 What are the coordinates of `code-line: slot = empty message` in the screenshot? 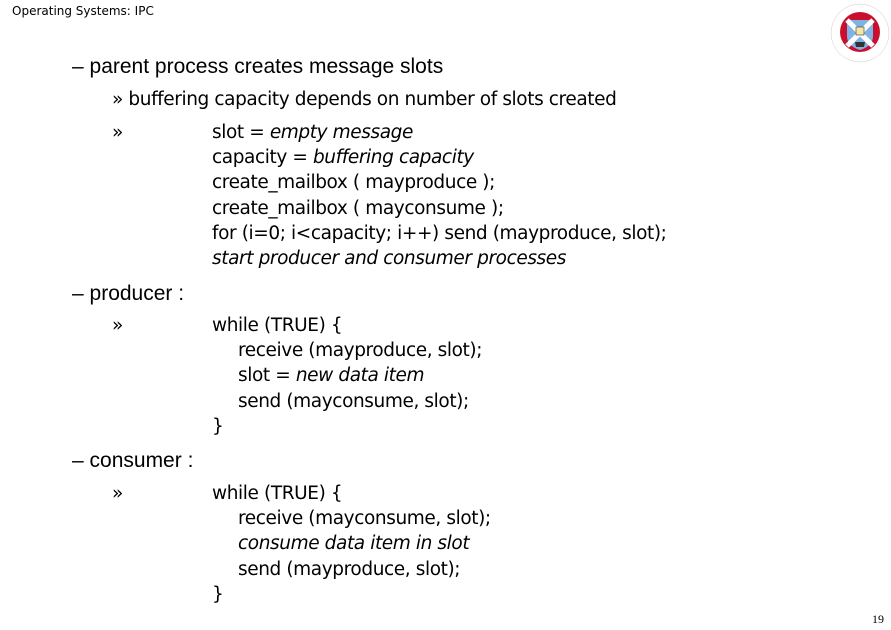 It's located at (312, 132).